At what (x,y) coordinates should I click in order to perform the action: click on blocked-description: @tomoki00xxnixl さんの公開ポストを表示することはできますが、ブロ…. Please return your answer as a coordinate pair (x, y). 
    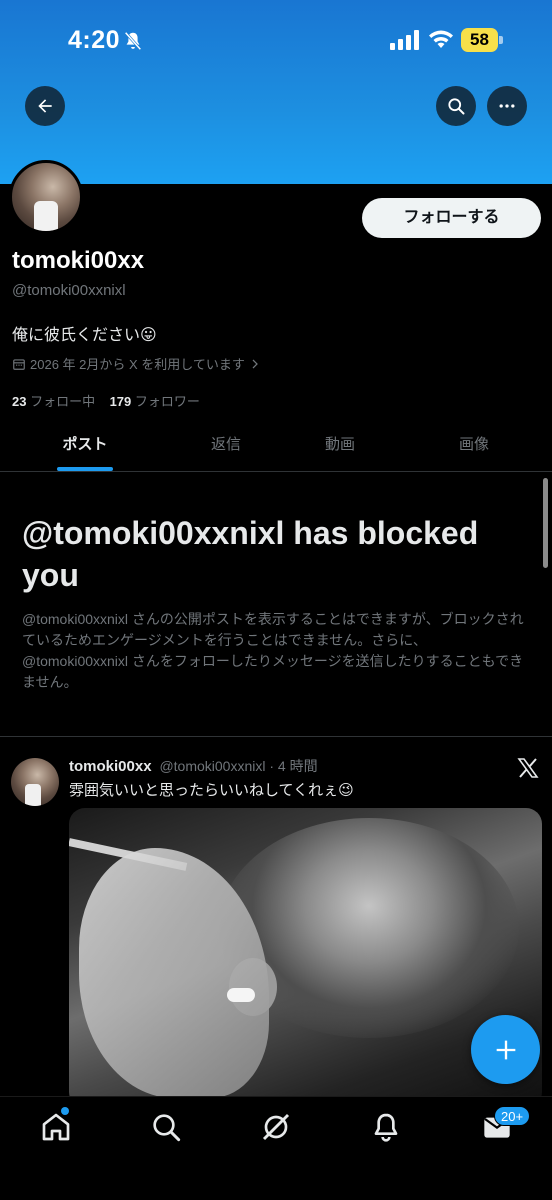
    Looking at the image, I should click on (273, 650).